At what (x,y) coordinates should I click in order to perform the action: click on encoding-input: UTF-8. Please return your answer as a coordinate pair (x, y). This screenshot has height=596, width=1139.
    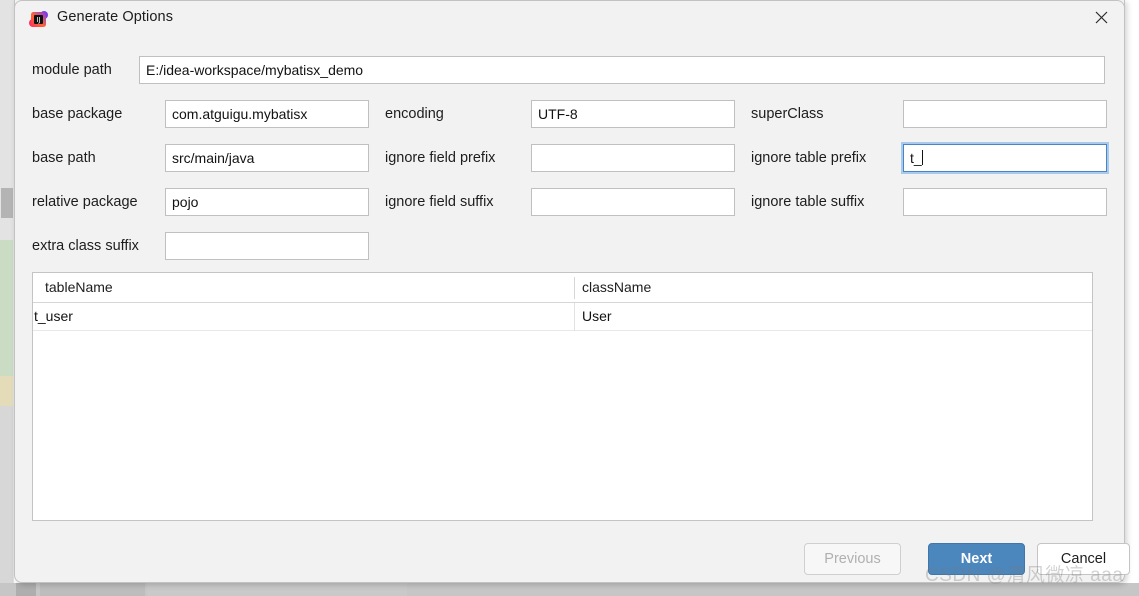
    Looking at the image, I should click on (633, 114).